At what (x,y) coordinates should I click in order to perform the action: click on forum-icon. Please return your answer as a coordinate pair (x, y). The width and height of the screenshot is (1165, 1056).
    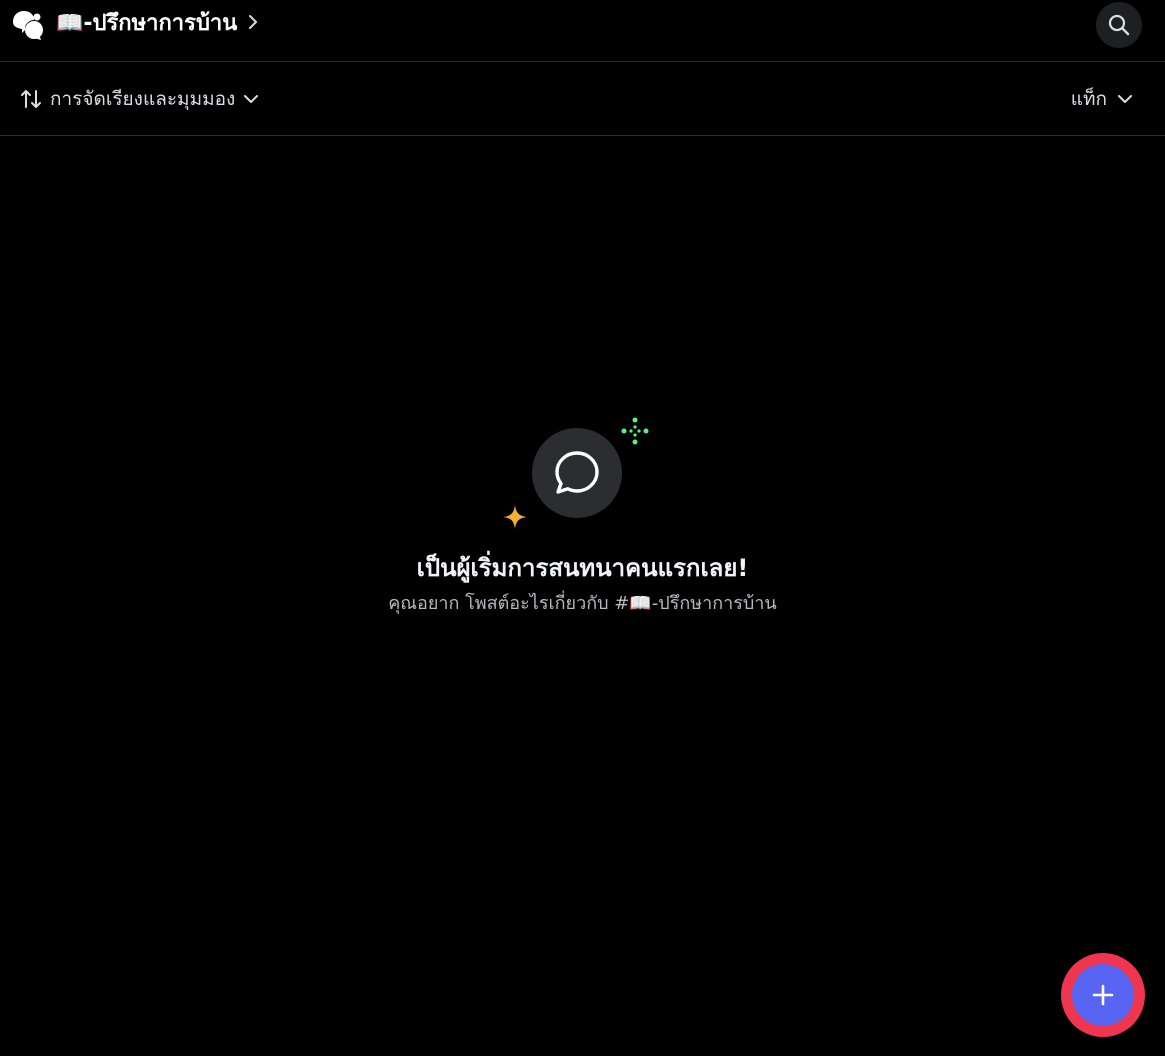
    Looking at the image, I should click on (28, 25).